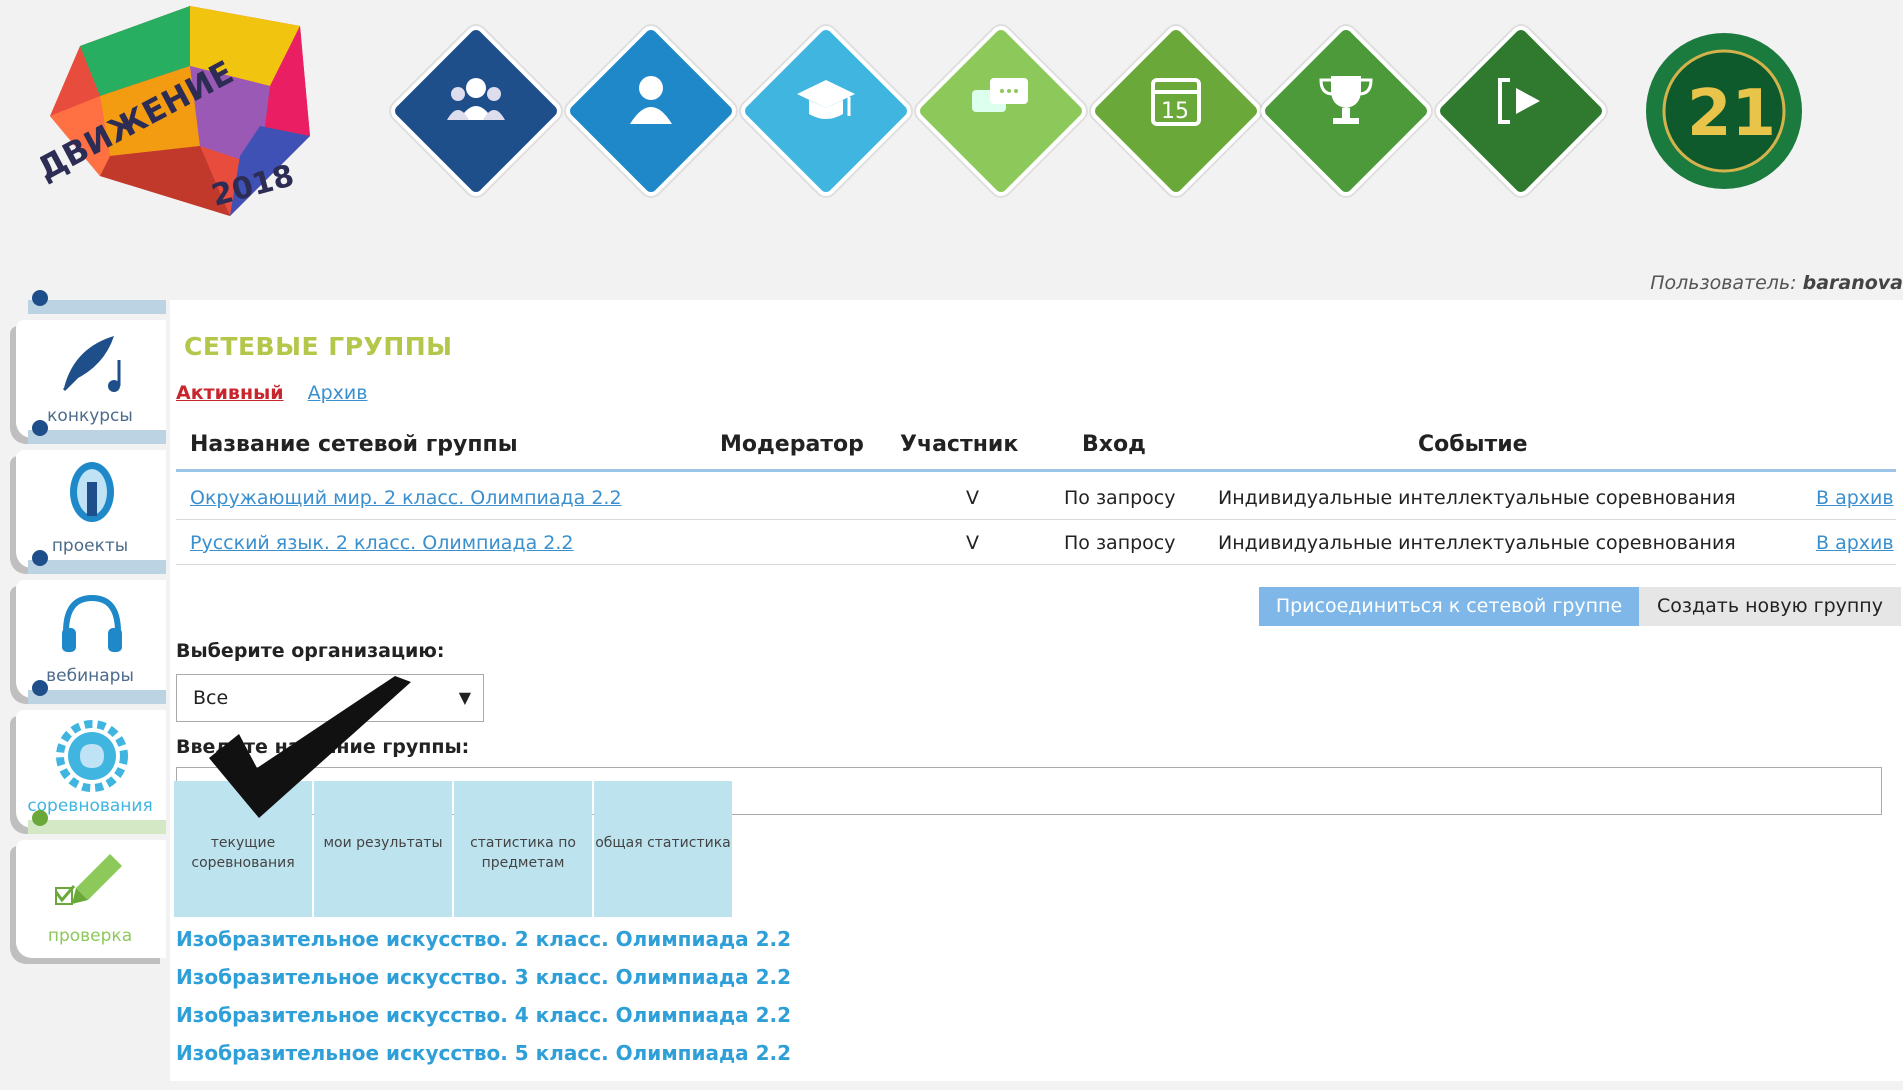  Describe the element at coordinates (92, 492) in the screenshot. I see `rocket-icon` at that location.